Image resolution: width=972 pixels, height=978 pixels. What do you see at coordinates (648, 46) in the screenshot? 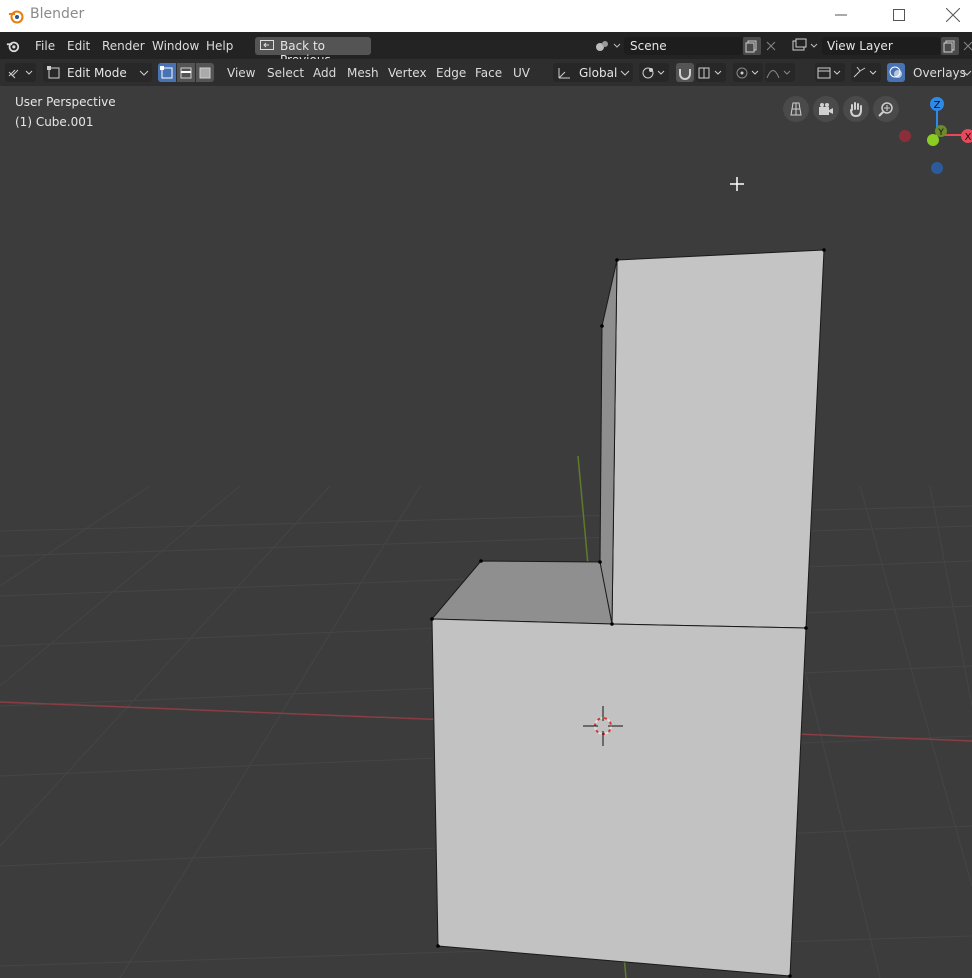
I see `scene-name: Scene` at bounding box center [648, 46].